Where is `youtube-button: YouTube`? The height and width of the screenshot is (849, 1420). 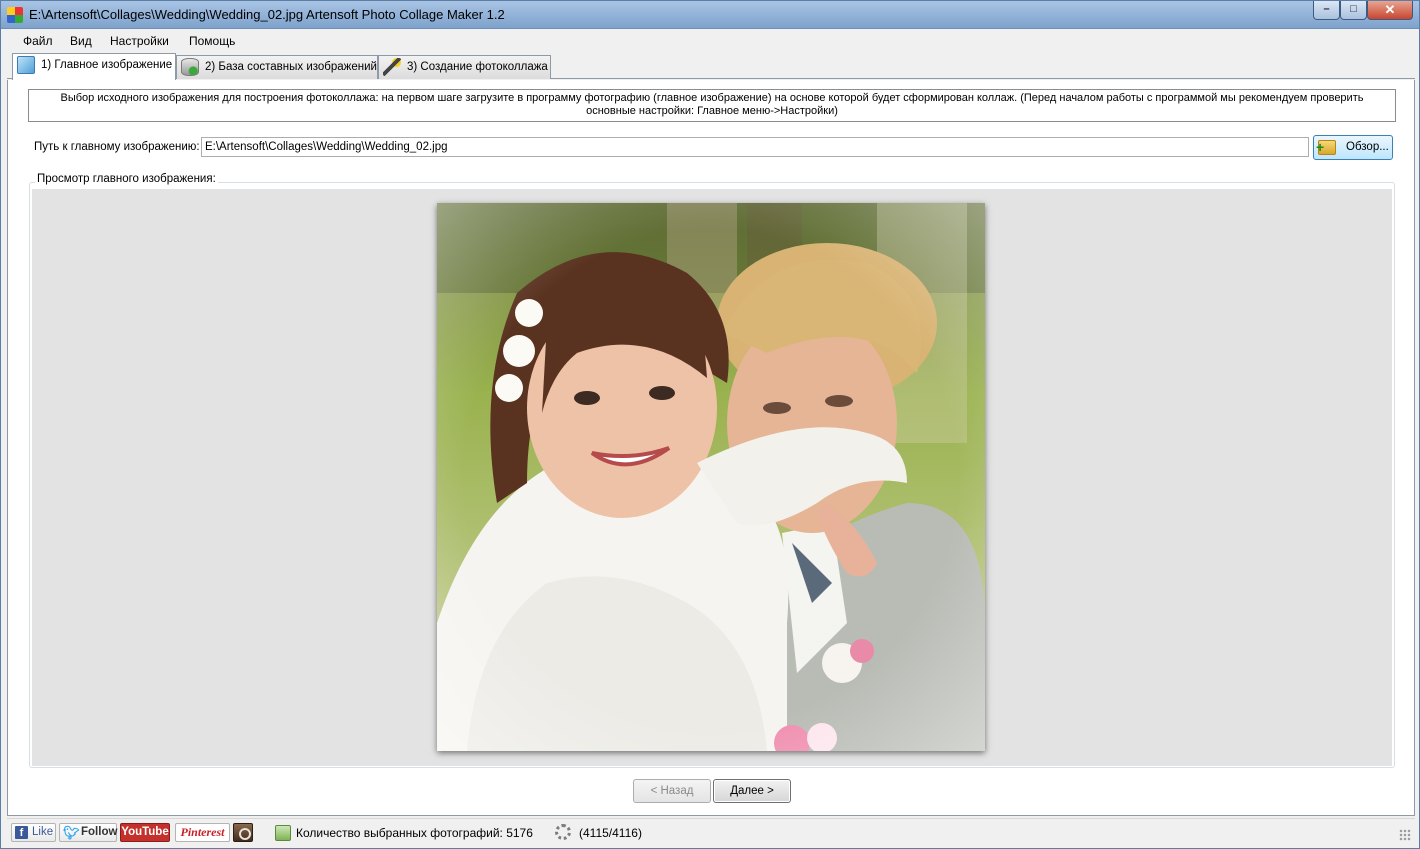
youtube-button: YouTube is located at coordinates (145, 832).